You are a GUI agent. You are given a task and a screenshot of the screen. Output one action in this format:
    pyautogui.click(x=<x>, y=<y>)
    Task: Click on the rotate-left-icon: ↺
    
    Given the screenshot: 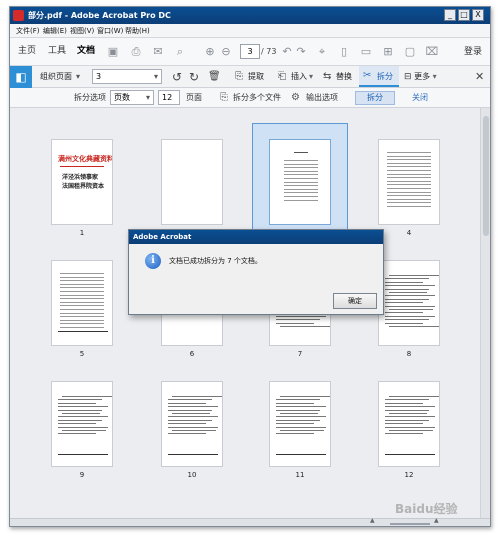 What is the action you would take?
    pyautogui.click(x=177, y=77)
    